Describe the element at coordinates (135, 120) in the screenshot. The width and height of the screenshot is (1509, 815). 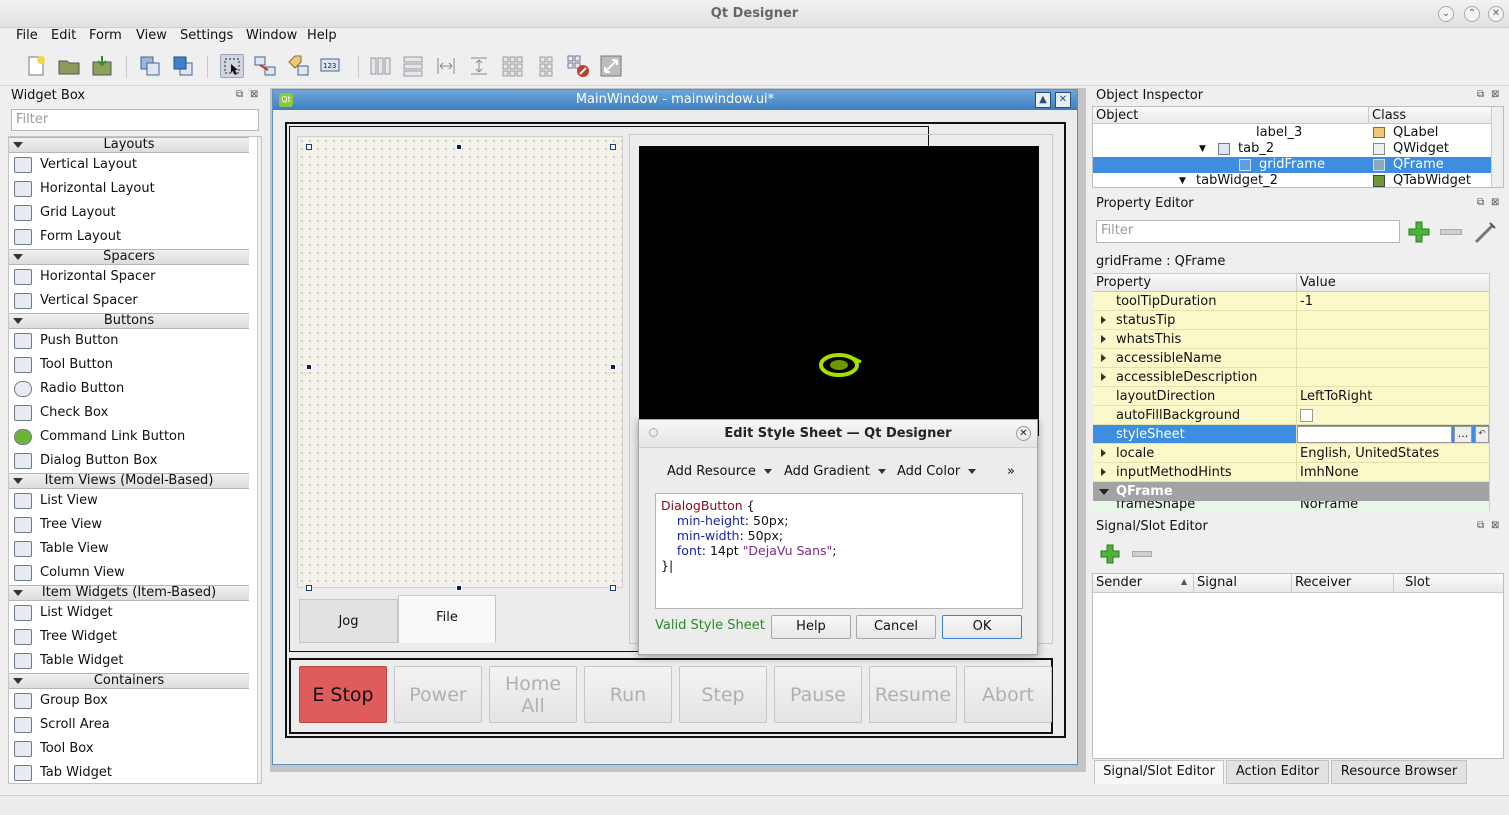
I see `widget-box-filter: Filter` at that location.